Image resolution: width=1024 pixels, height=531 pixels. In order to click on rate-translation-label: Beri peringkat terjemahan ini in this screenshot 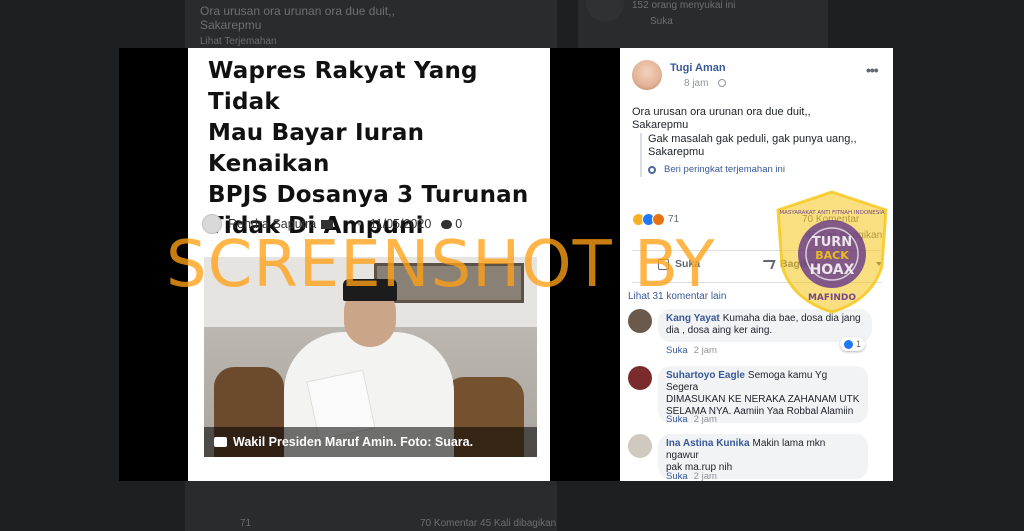, I will do `click(724, 169)`.